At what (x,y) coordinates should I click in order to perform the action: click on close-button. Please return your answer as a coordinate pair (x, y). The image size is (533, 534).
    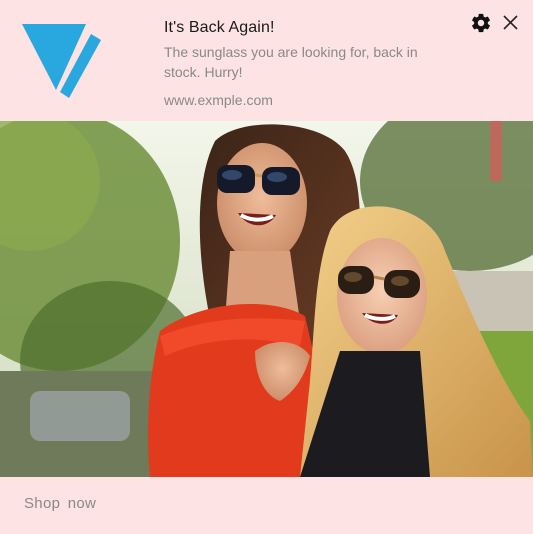
    Looking at the image, I should click on (511, 23).